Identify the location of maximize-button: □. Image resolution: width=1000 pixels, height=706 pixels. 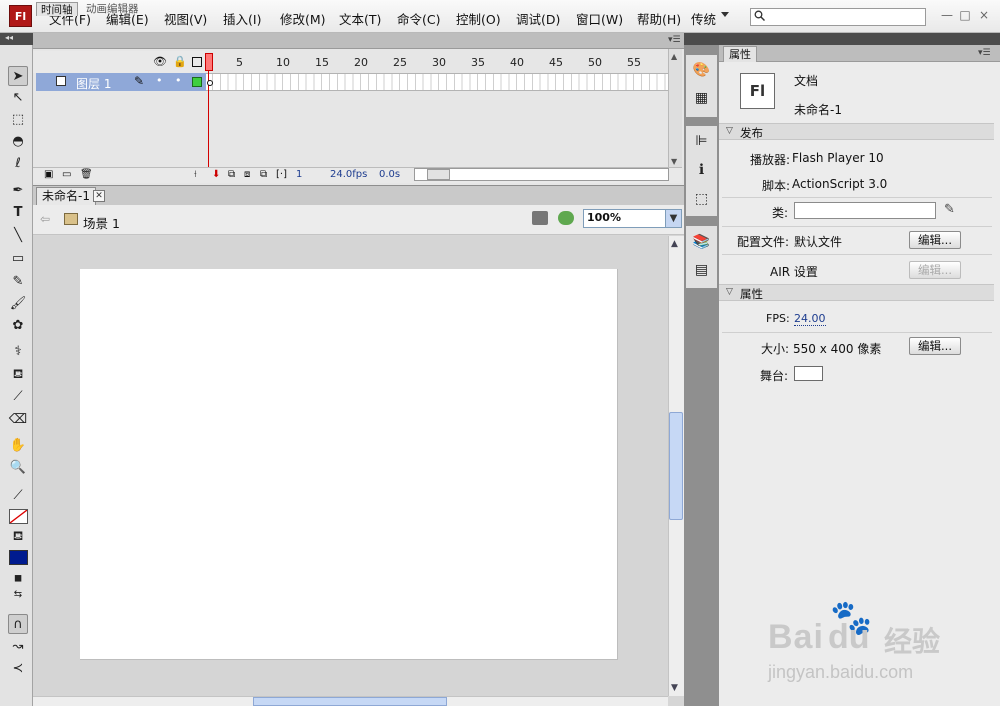
(965, 15).